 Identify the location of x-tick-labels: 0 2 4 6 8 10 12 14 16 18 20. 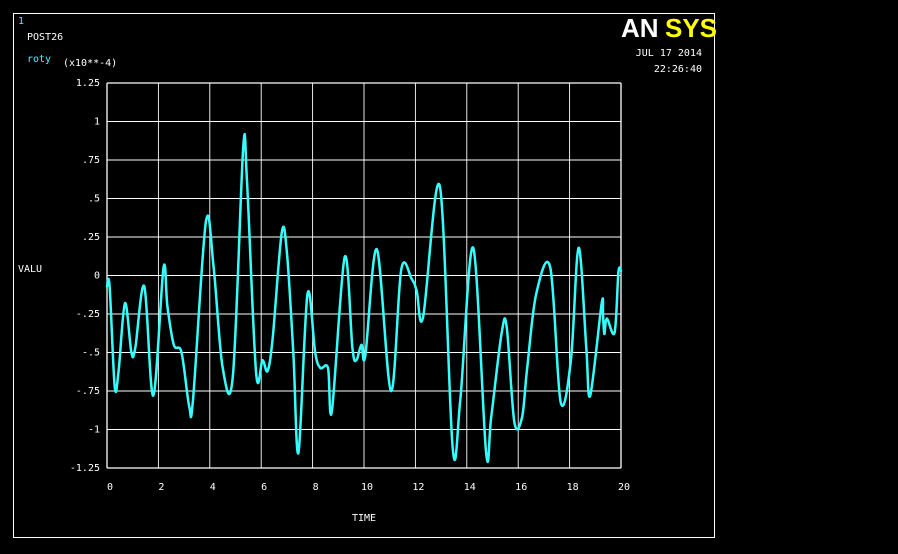
(368, 487).